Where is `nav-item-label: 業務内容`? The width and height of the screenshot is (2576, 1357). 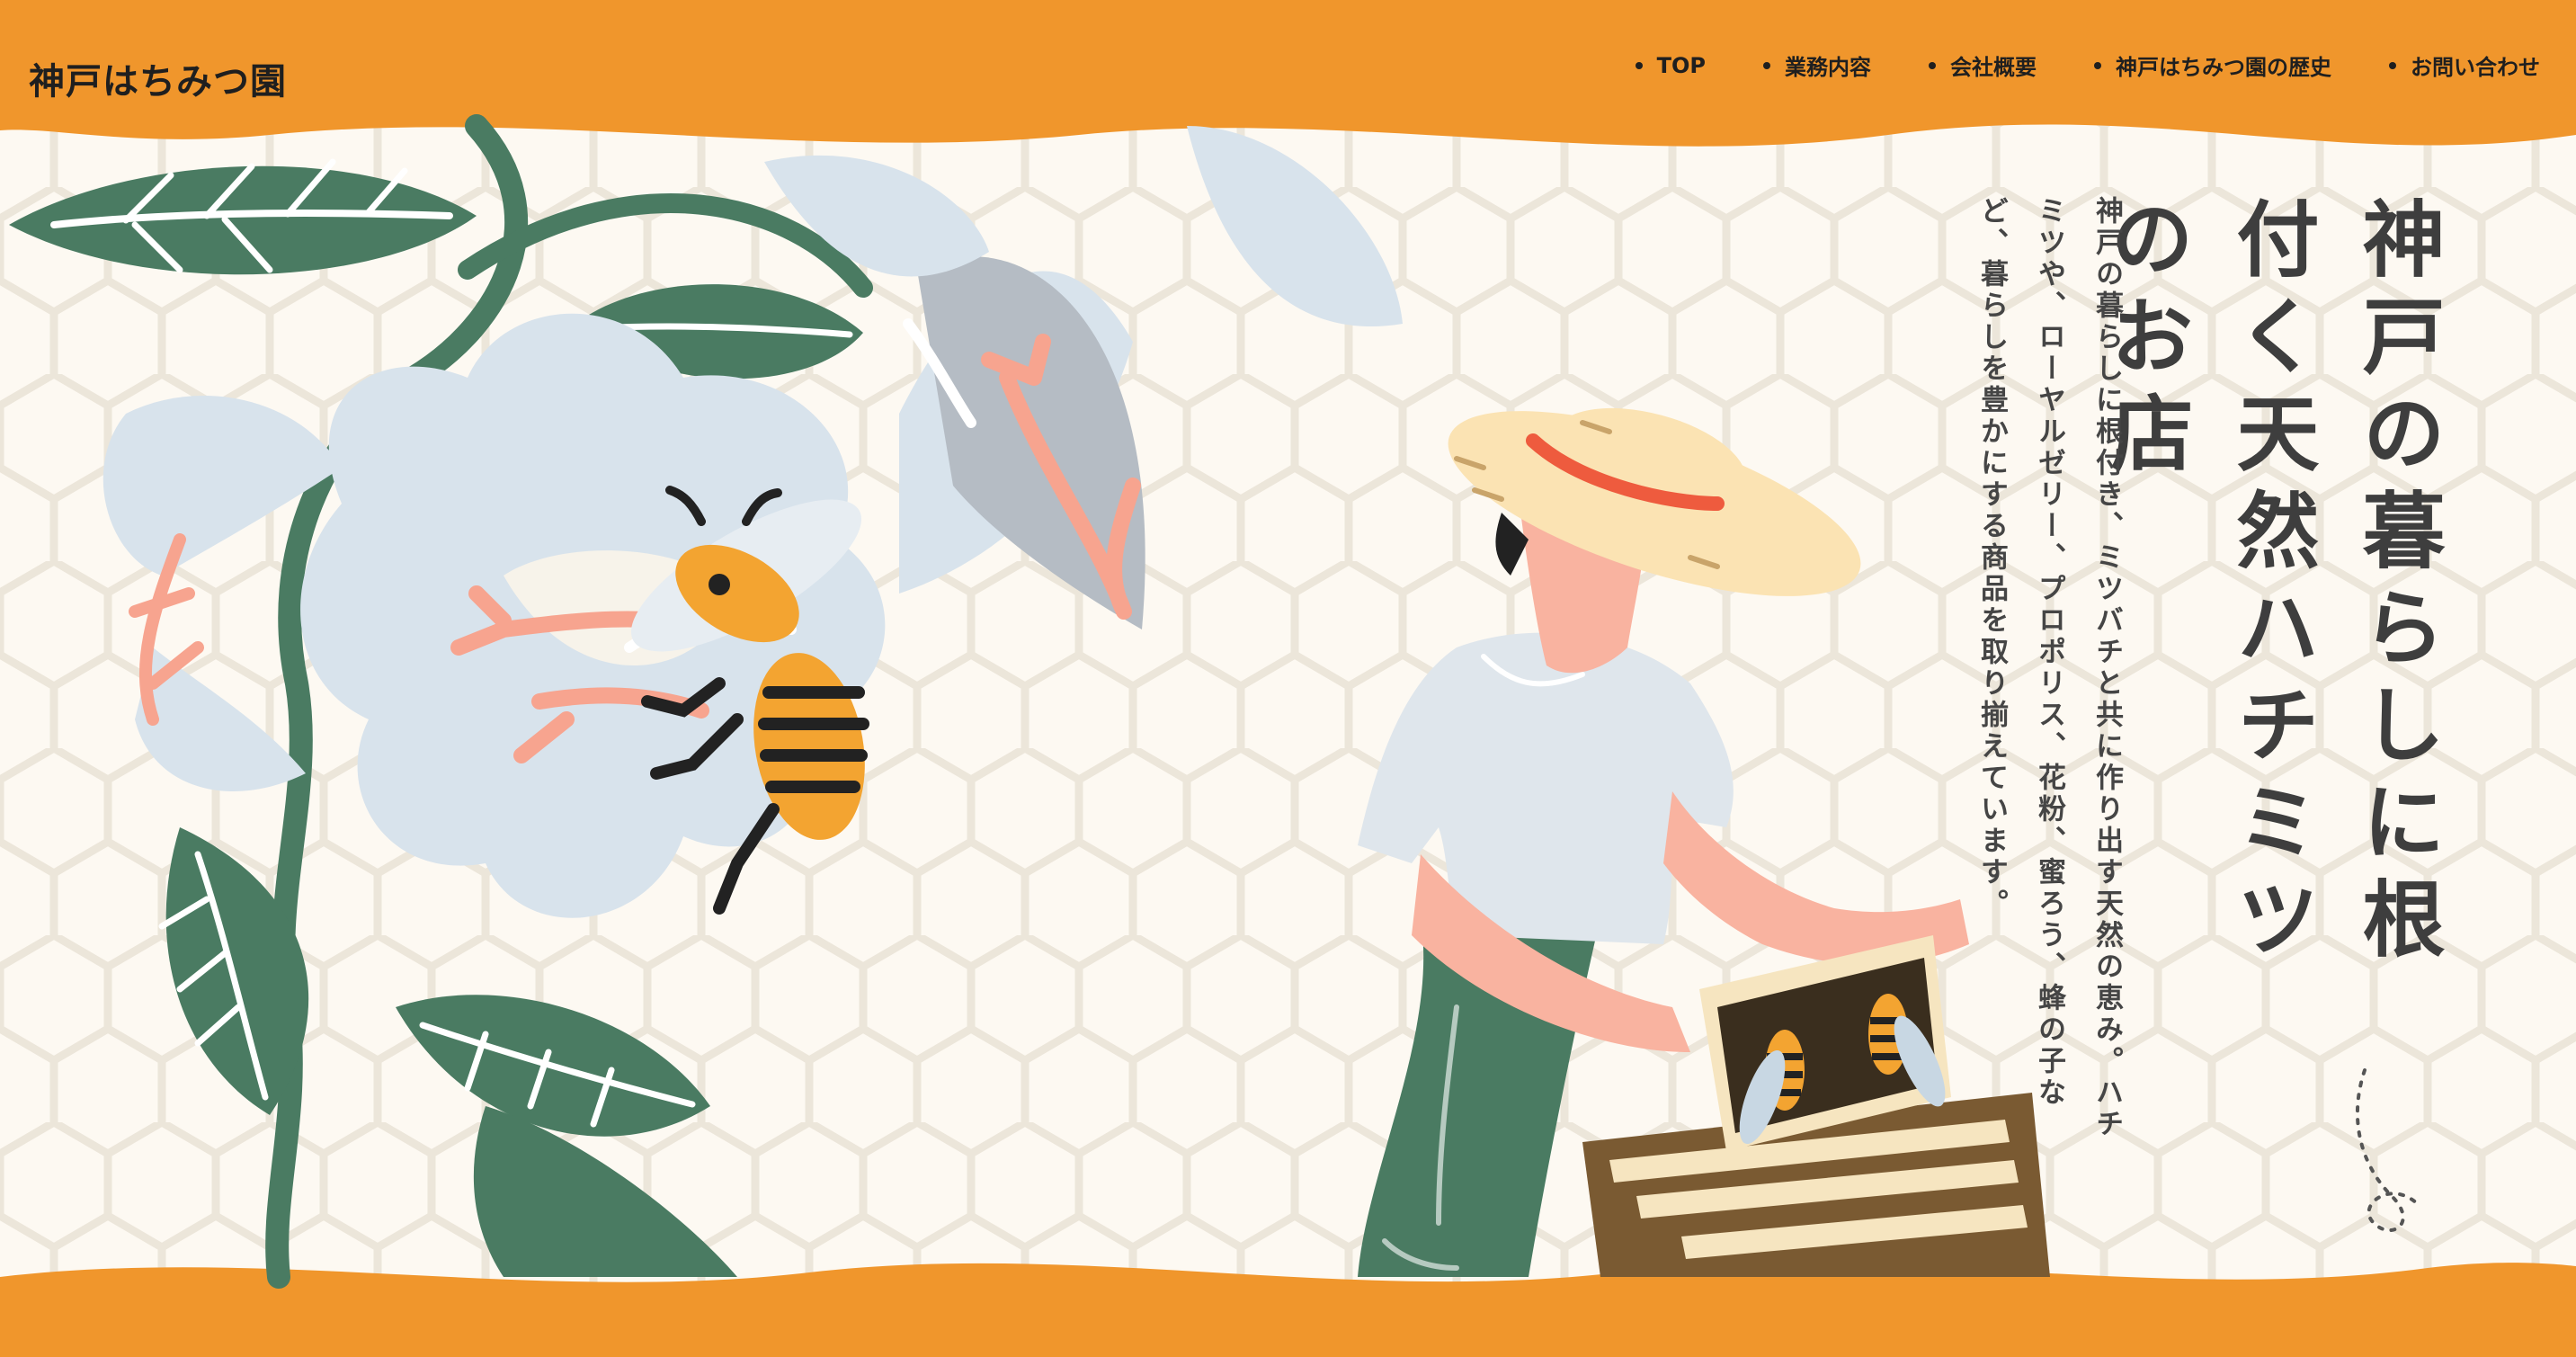 nav-item-label: 業務内容 is located at coordinates (1828, 67).